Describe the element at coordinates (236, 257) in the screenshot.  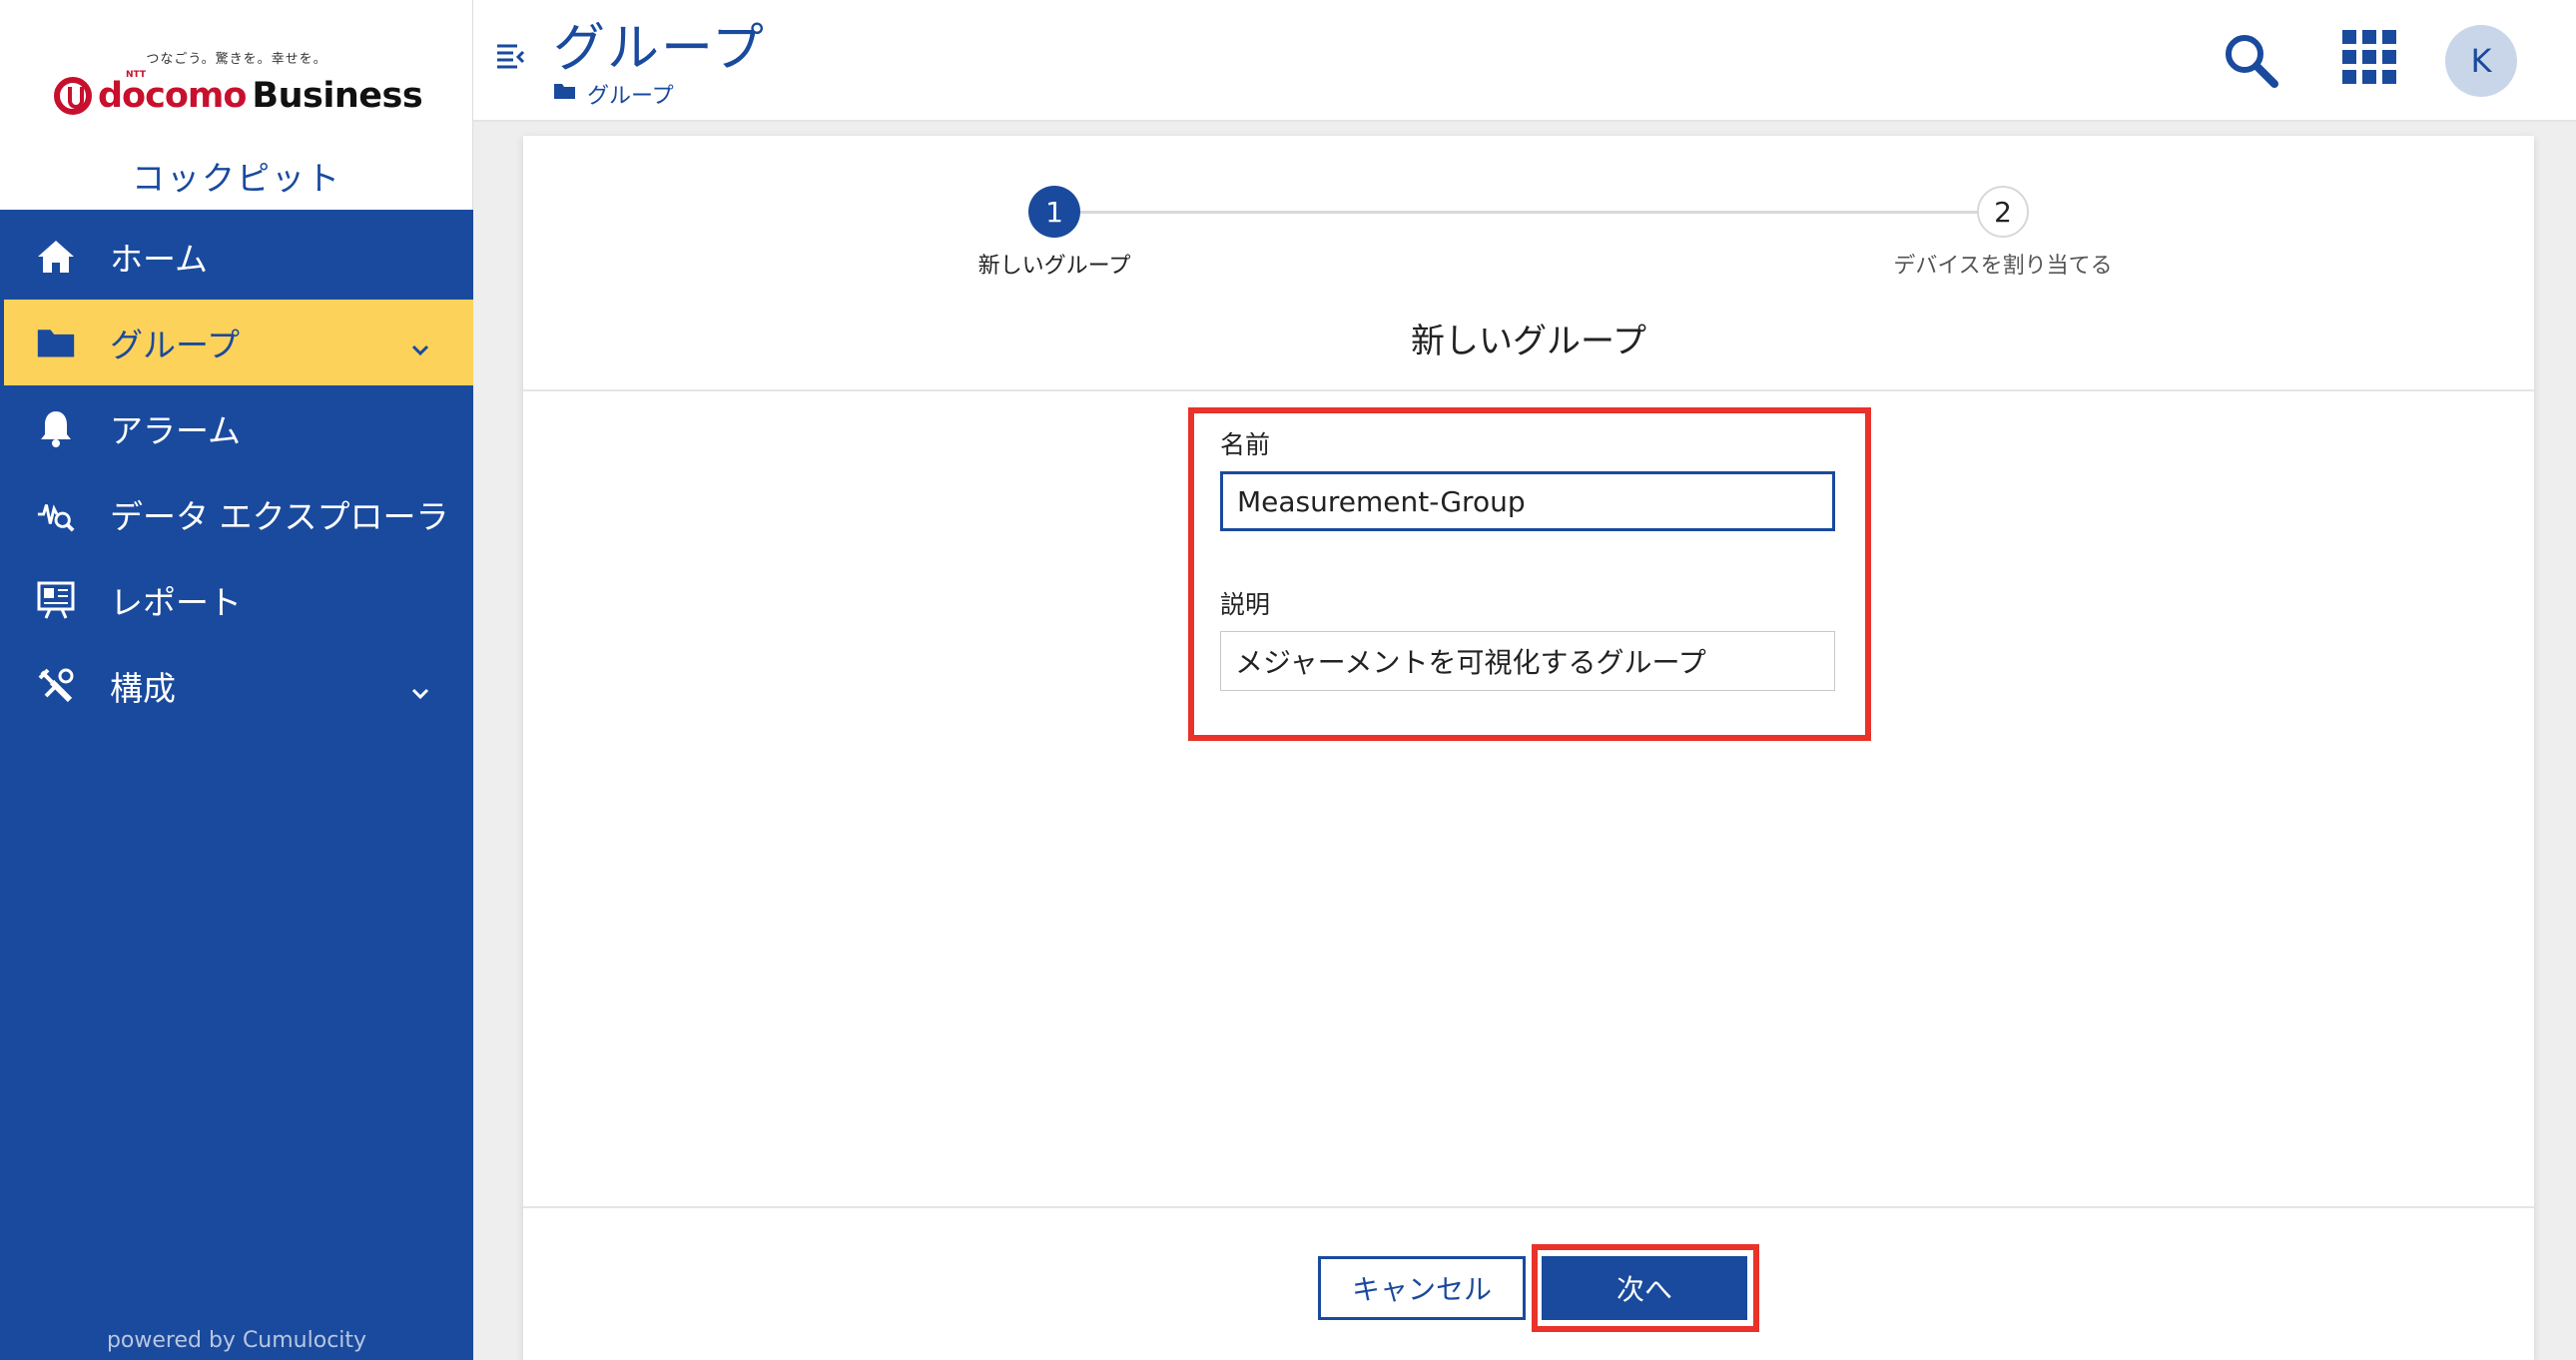
I see `sidebar-item-home: ホーム` at that location.